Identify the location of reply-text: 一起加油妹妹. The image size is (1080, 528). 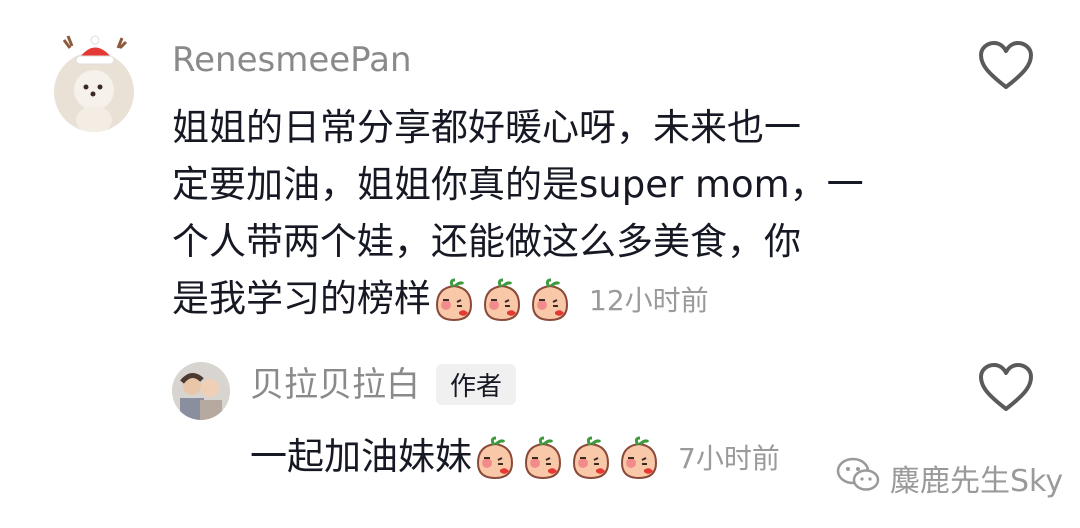
(361, 456).